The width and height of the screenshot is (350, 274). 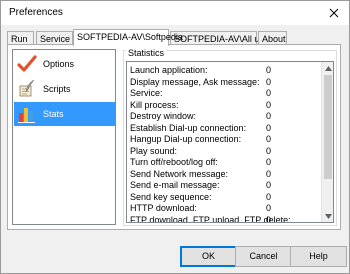 What do you see at coordinates (225, 151) in the screenshot?
I see `stat-row: Play sound: 0` at bounding box center [225, 151].